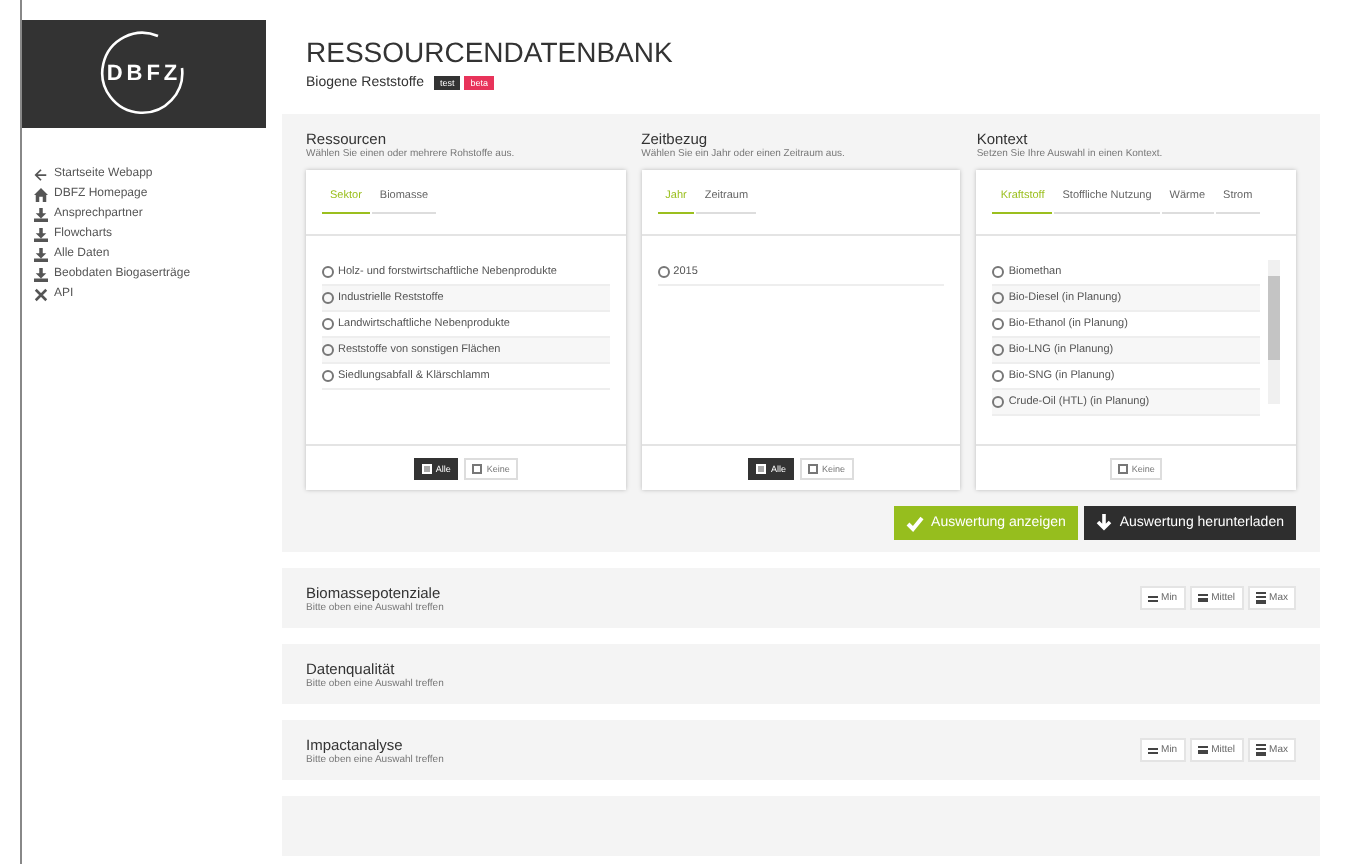  What do you see at coordinates (490, 52) in the screenshot?
I see `page-title: RESSOURCENDATENBANK` at bounding box center [490, 52].